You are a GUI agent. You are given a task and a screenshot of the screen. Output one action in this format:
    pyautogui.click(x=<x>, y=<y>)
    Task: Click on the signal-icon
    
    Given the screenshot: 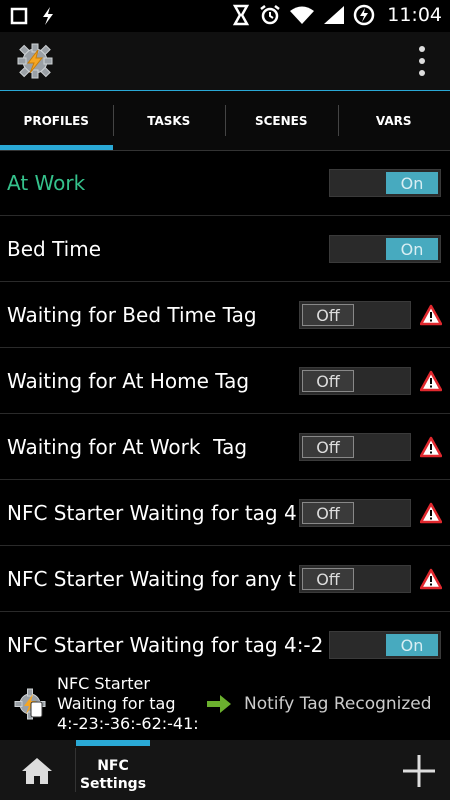 What is the action you would take?
    pyautogui.click(x=334, y=15)
    